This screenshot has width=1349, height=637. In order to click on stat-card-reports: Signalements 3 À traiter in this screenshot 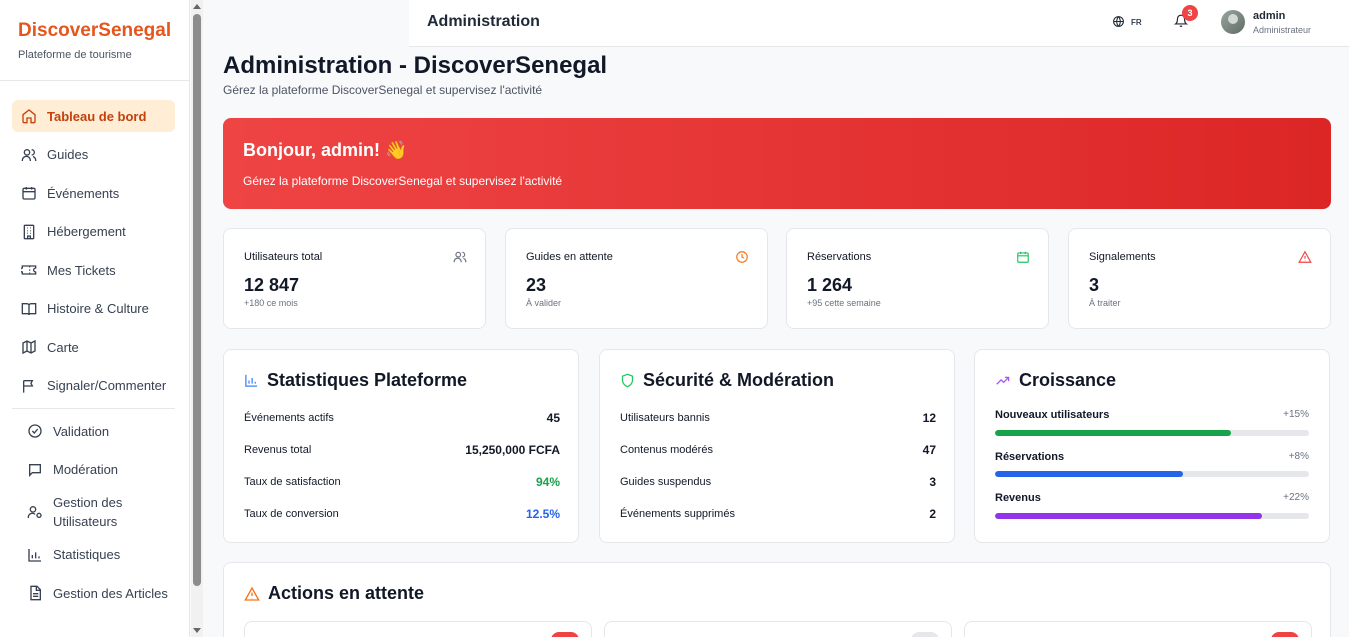, I will do `click(1199, 278)`.